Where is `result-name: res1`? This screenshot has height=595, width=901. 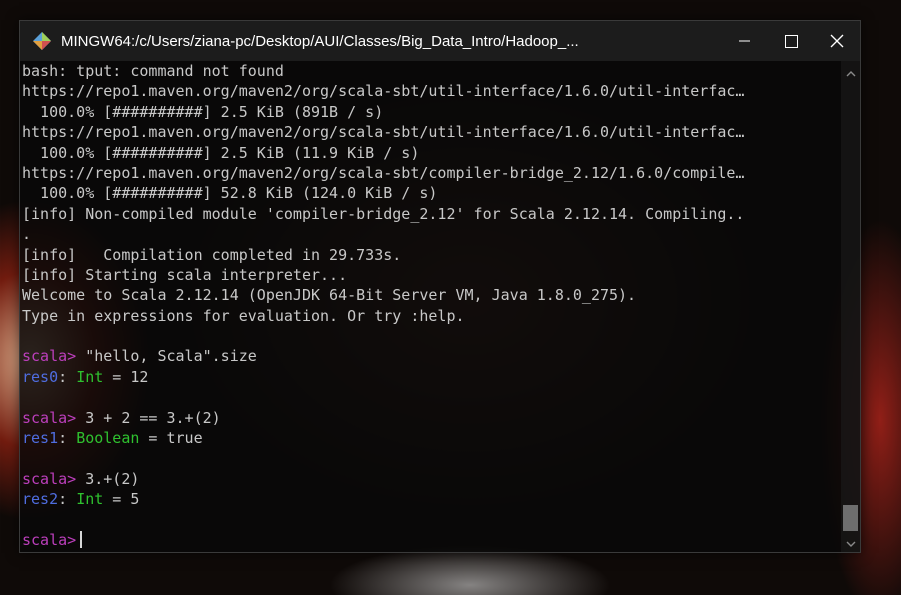
result-name: res1 is located at coordinates (40, 438).